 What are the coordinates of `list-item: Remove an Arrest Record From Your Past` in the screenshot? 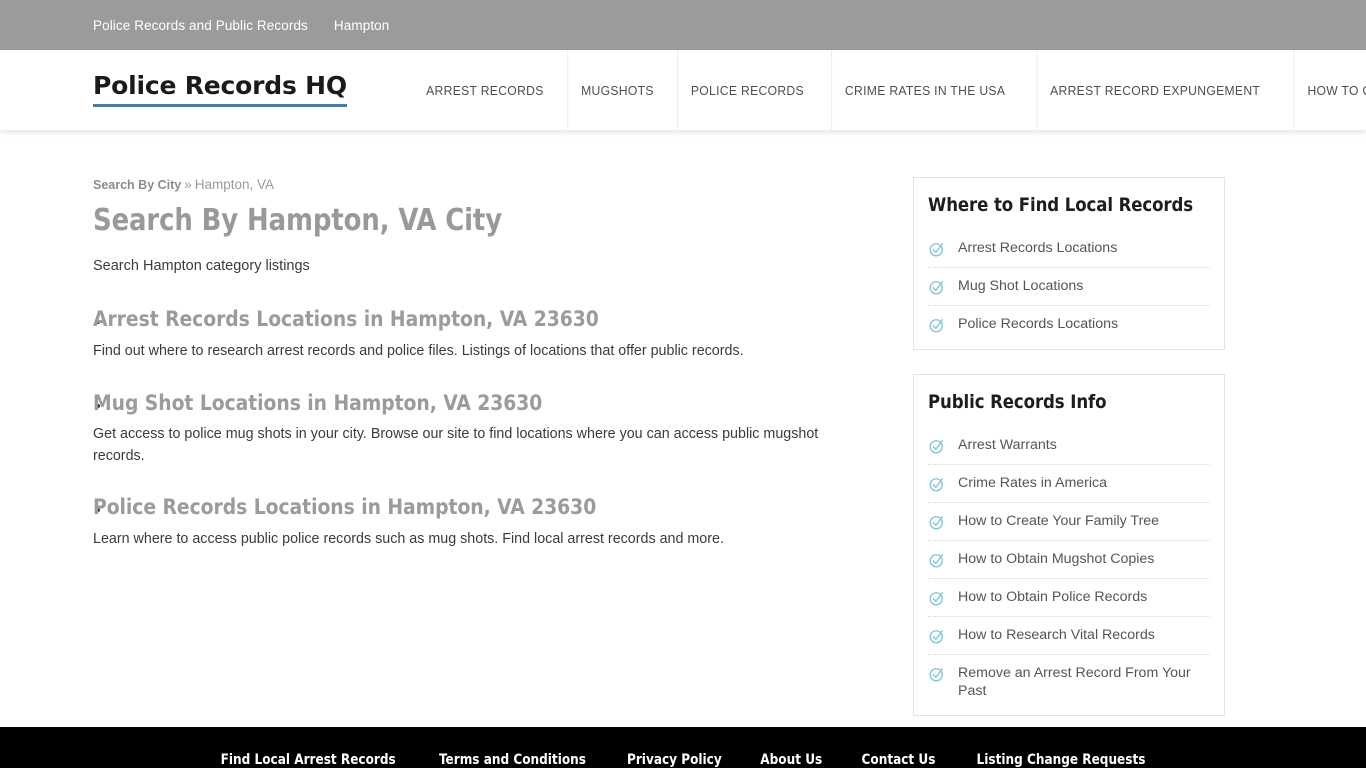 It's located at (1069, 682).